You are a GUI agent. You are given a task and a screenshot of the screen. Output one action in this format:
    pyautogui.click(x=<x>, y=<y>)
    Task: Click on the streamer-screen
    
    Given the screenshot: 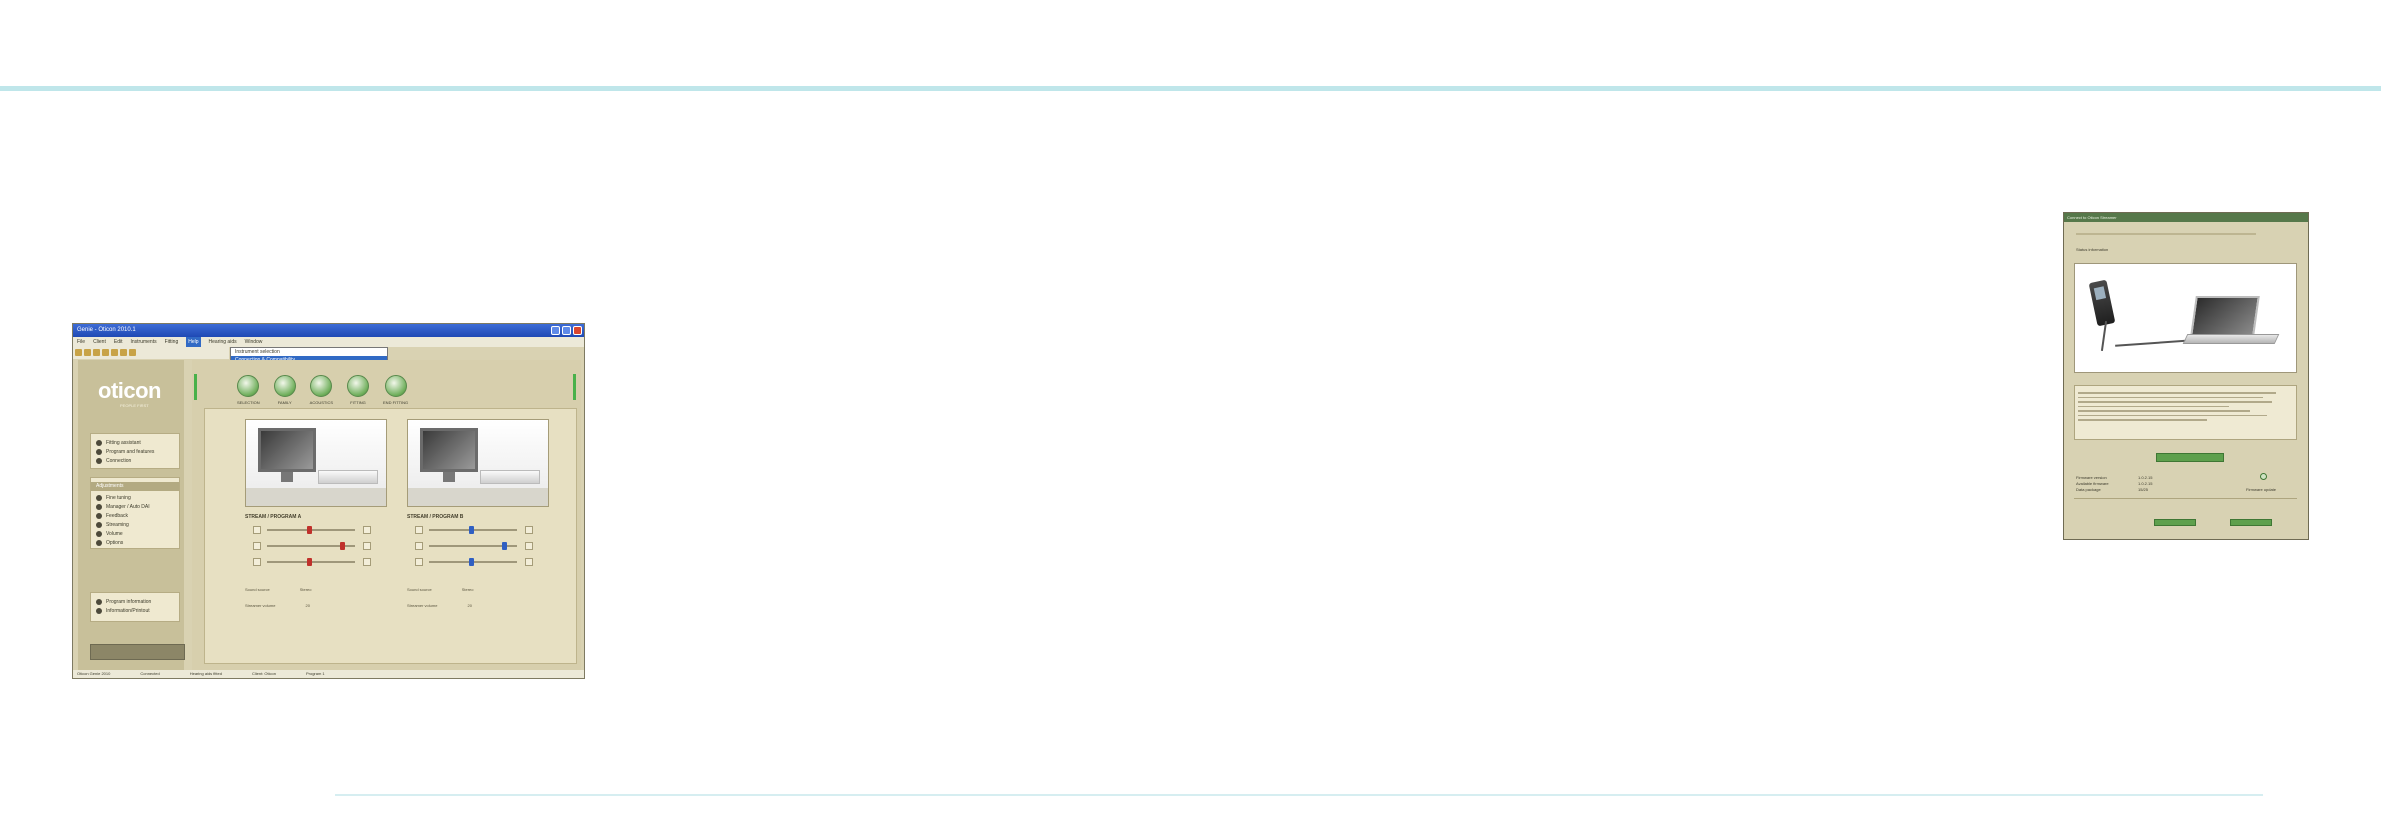 What is the action you would take?
    pyautogui.click(x=2100, y=293)
    